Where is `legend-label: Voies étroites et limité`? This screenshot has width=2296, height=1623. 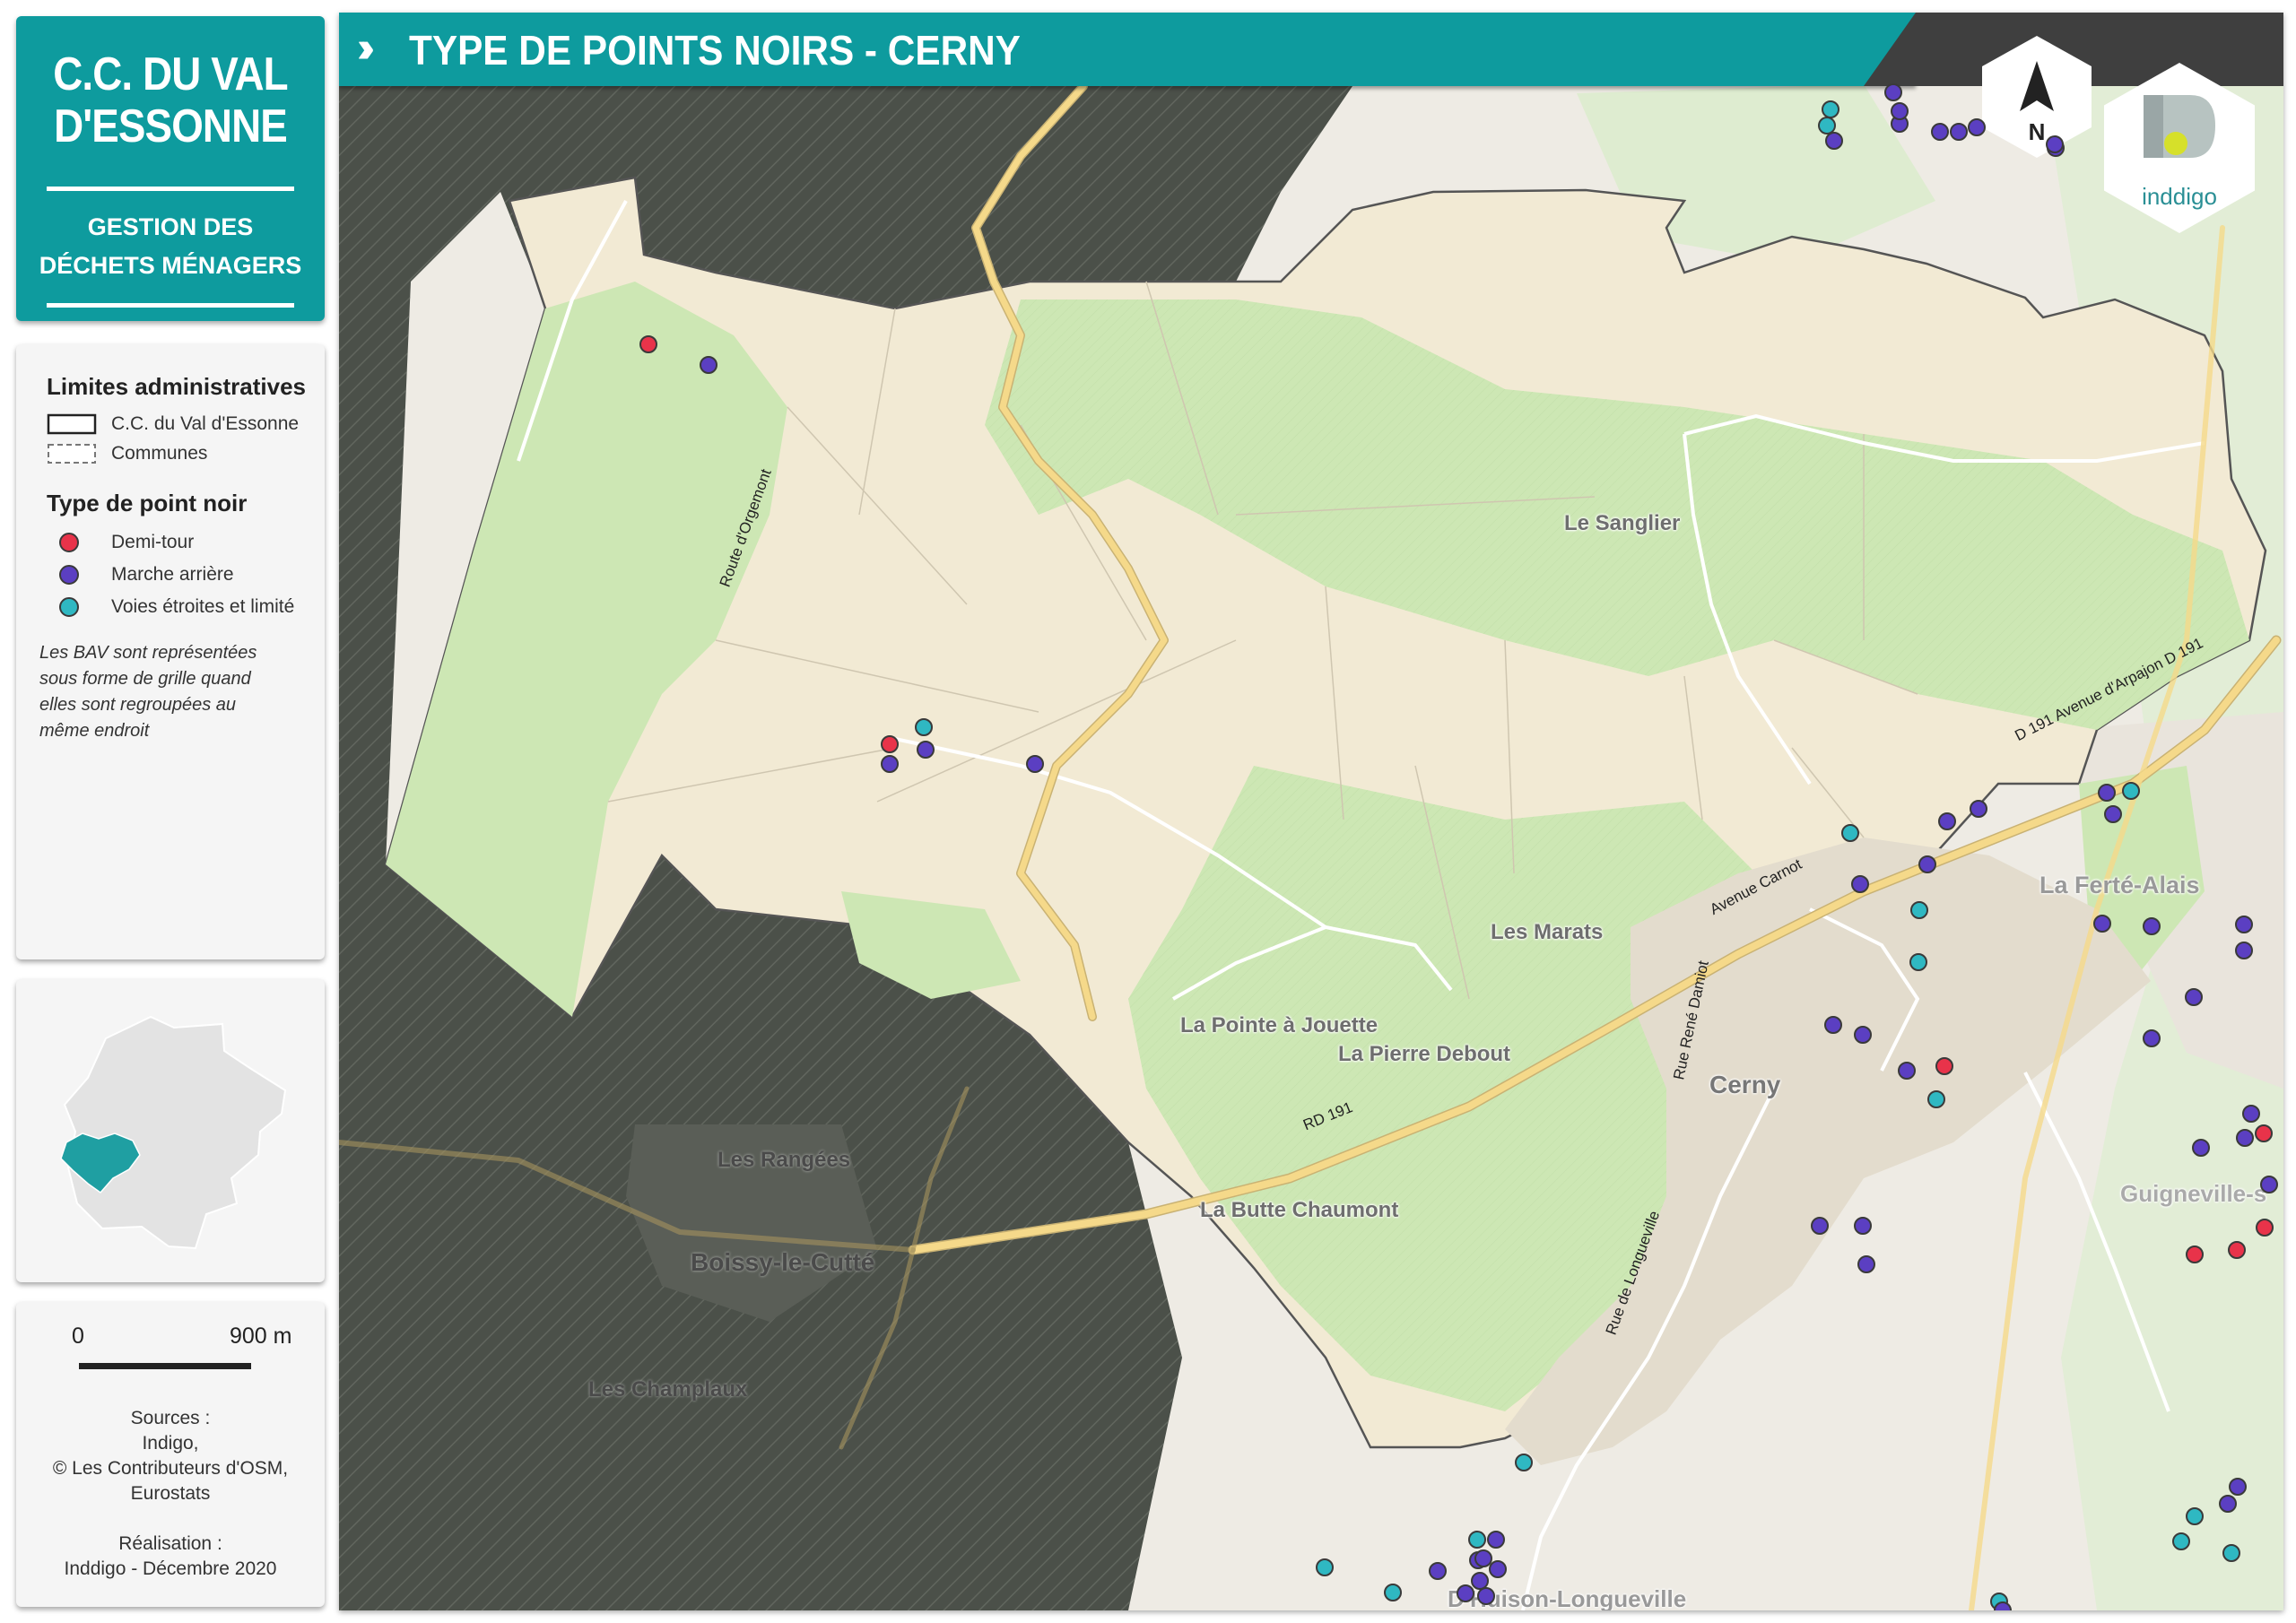
legend-label: Voies étroites et limité is located at coordinates (203, 606).